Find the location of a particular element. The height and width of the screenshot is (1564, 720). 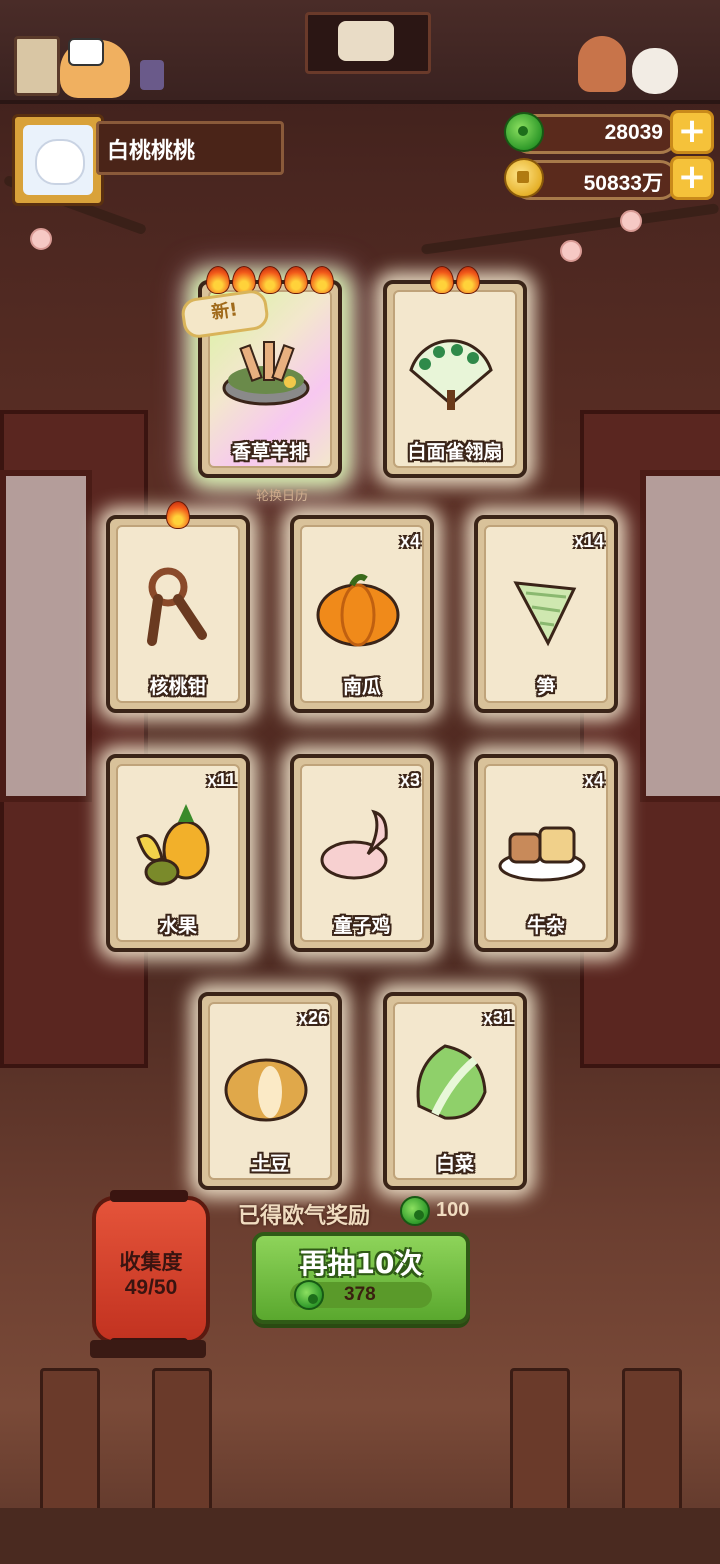

chat-bubble-icon is located at coordinates (86, 52).